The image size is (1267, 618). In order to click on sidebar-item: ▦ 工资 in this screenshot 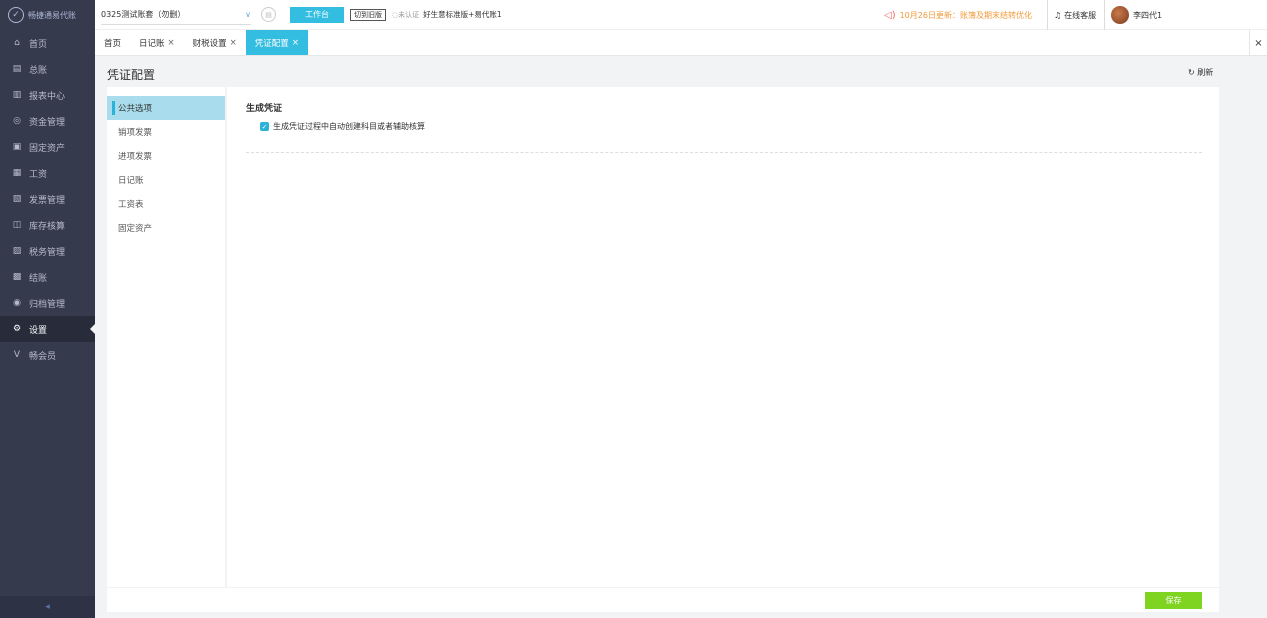, I will do `click(47, 173)`.